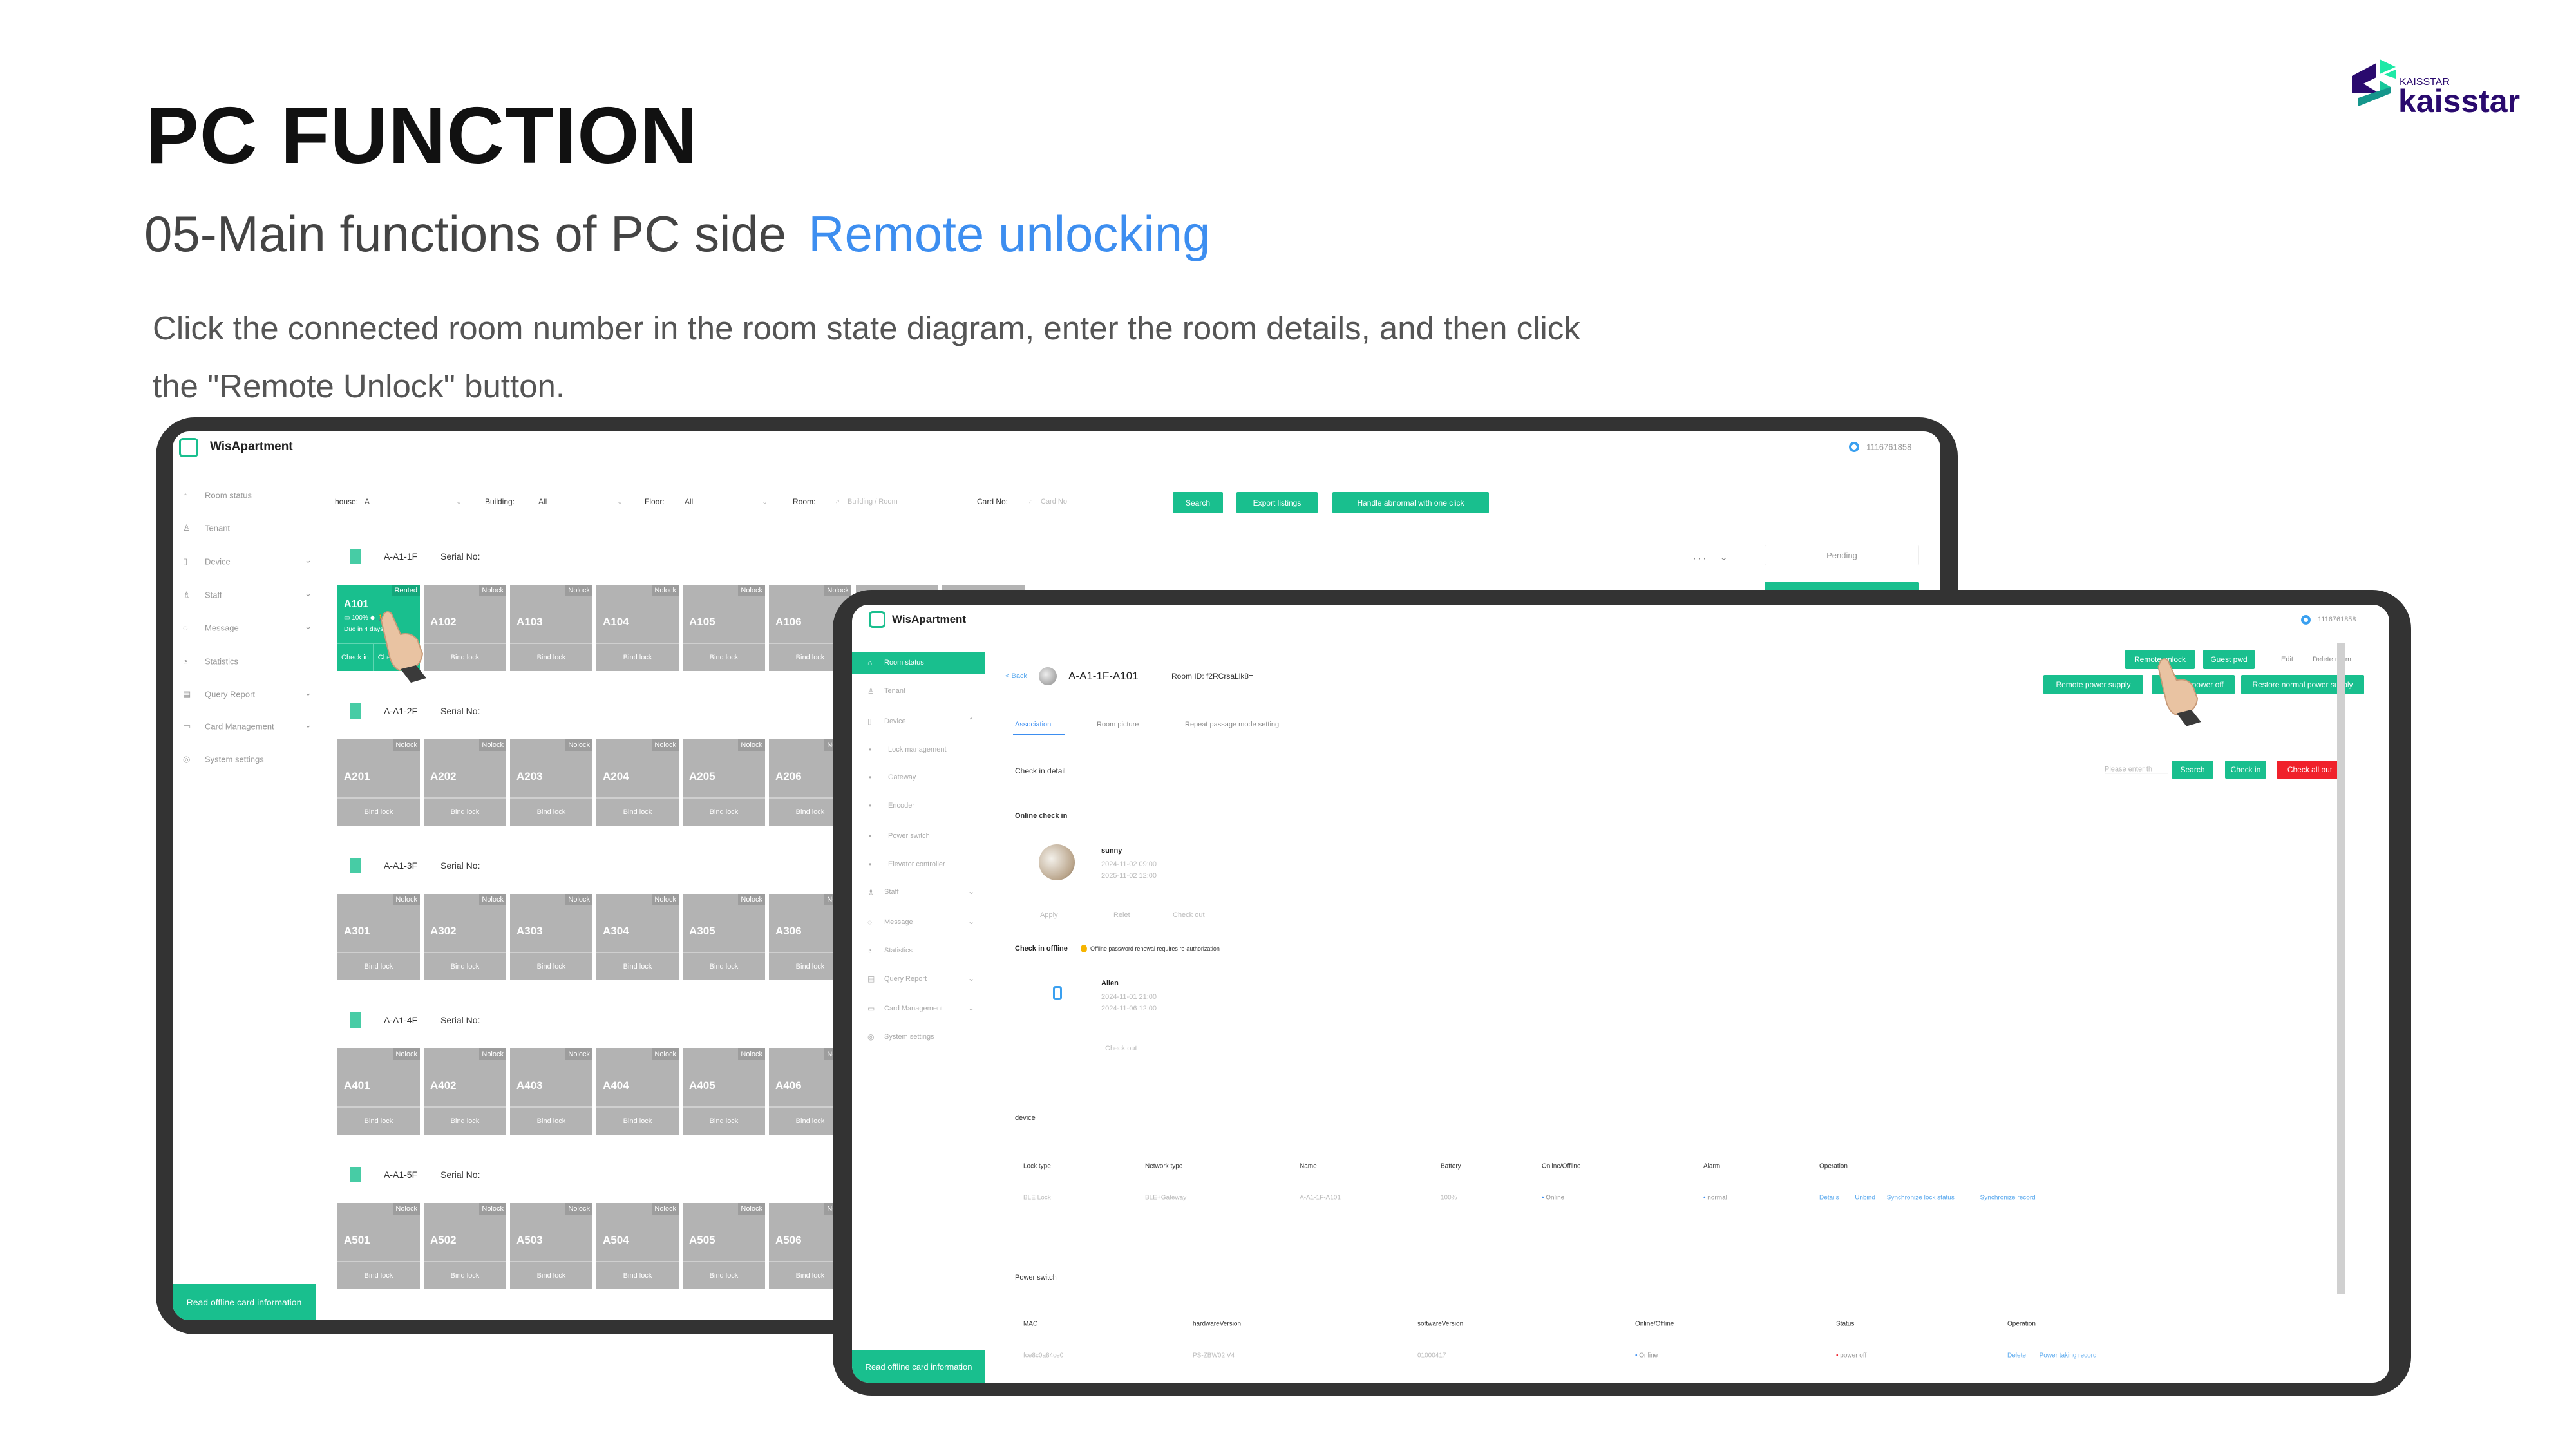 This screenshot has height=1449, width=2576. Describe the element at coordinates (637, 628) in the screenshot. I see `room-tile: Nolock A104 Bind lock` at that location.